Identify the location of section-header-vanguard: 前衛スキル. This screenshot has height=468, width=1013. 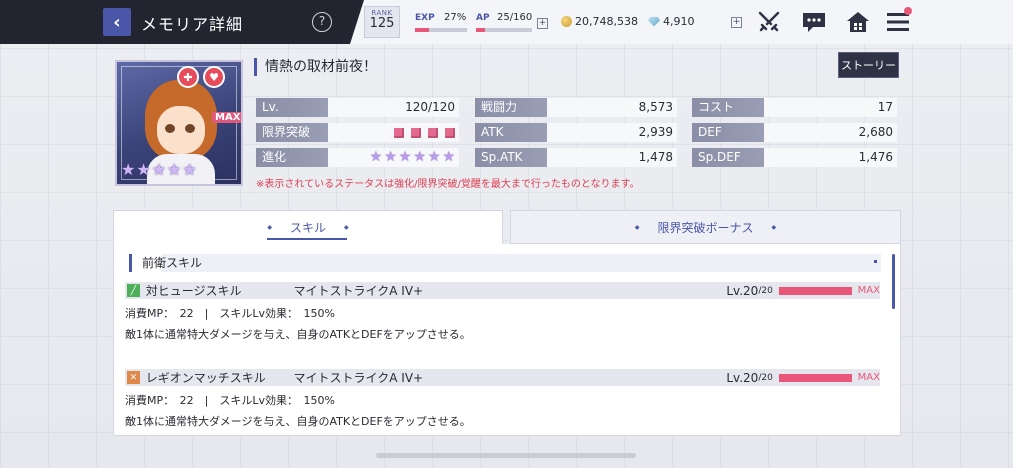
(505, 263).